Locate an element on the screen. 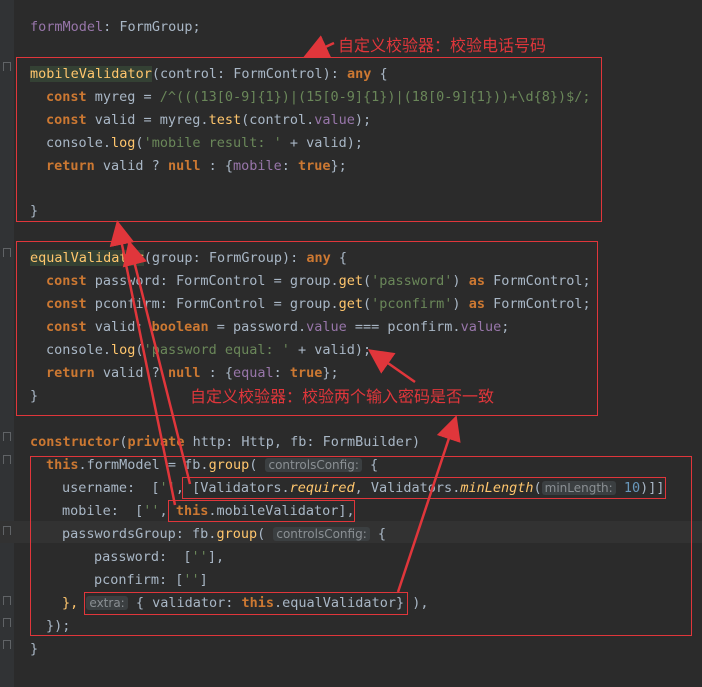 This screenshot has width=702, height=687. arrow-extra-up is located at coordinates (428, 504).